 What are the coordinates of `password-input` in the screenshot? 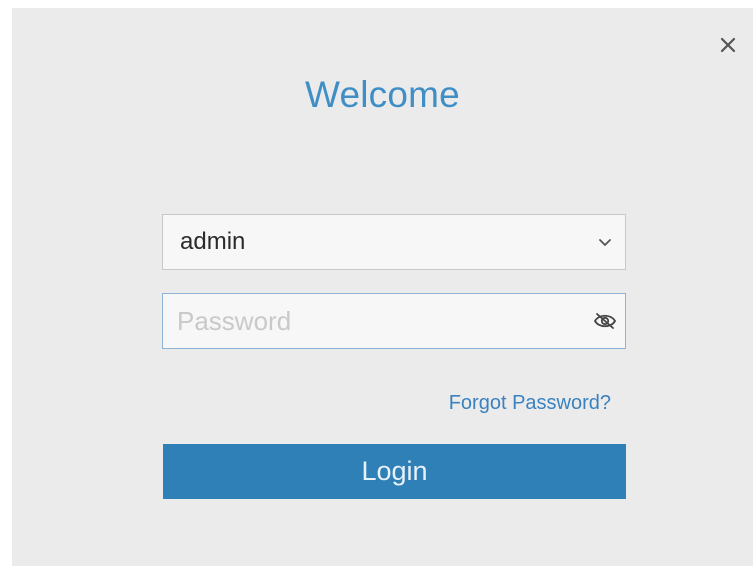 It's located at (374, 321).